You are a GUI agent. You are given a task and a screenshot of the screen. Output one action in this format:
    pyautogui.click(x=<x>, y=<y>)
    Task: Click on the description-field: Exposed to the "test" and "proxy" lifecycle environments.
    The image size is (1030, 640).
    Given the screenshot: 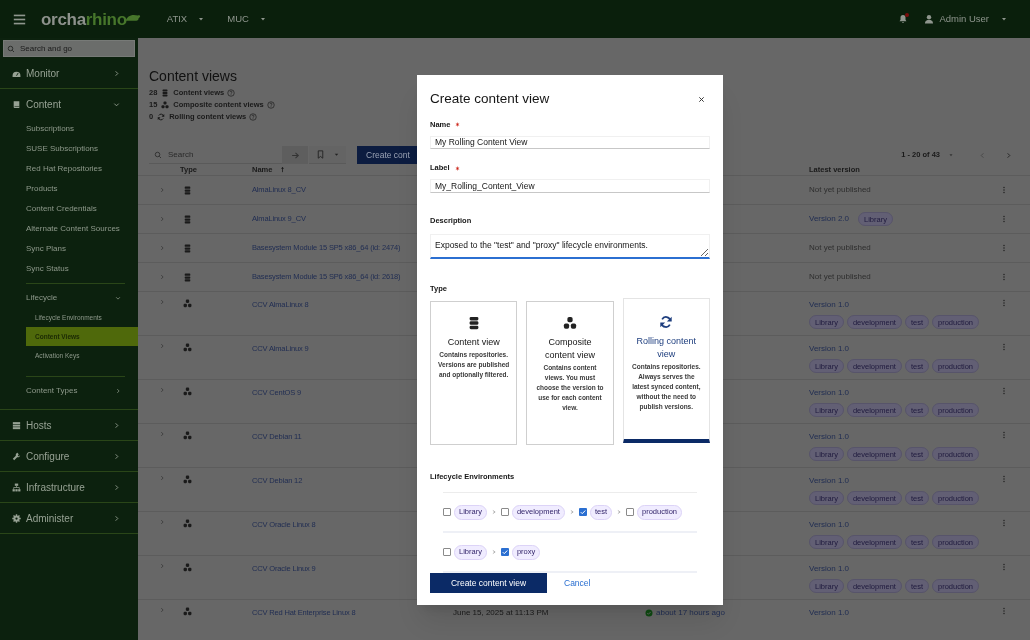 What is the action you would take?
    pyautogui.click(x=570, y=246)
    